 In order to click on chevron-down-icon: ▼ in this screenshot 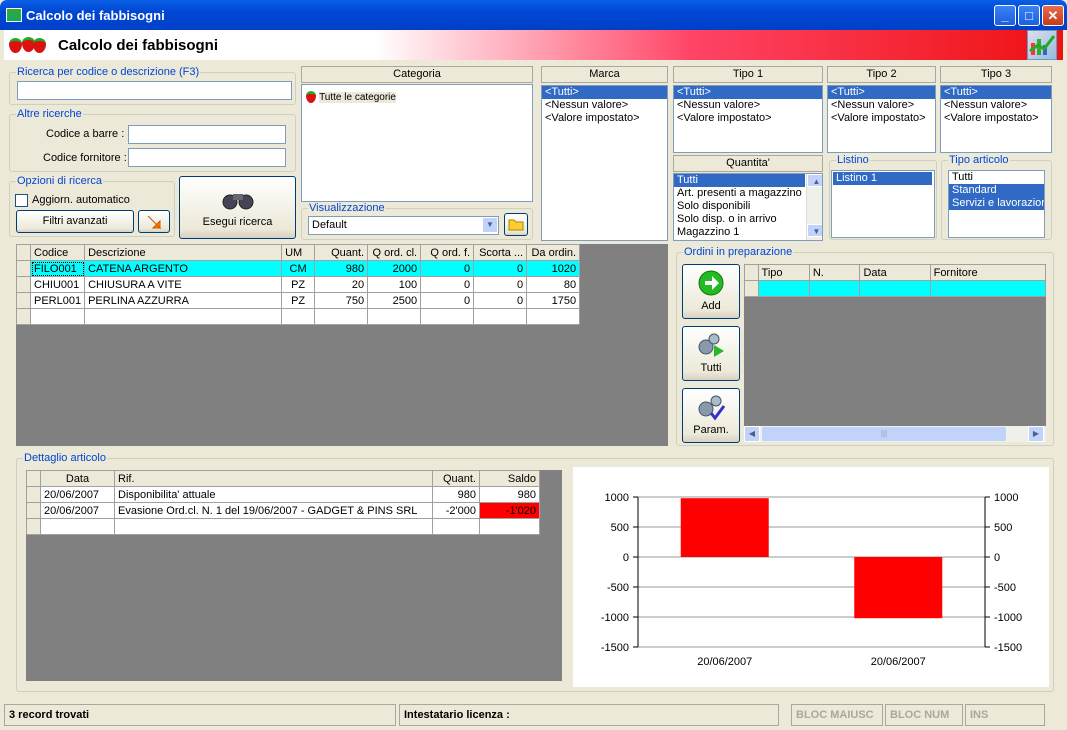, I will do `click(490, 225)`.